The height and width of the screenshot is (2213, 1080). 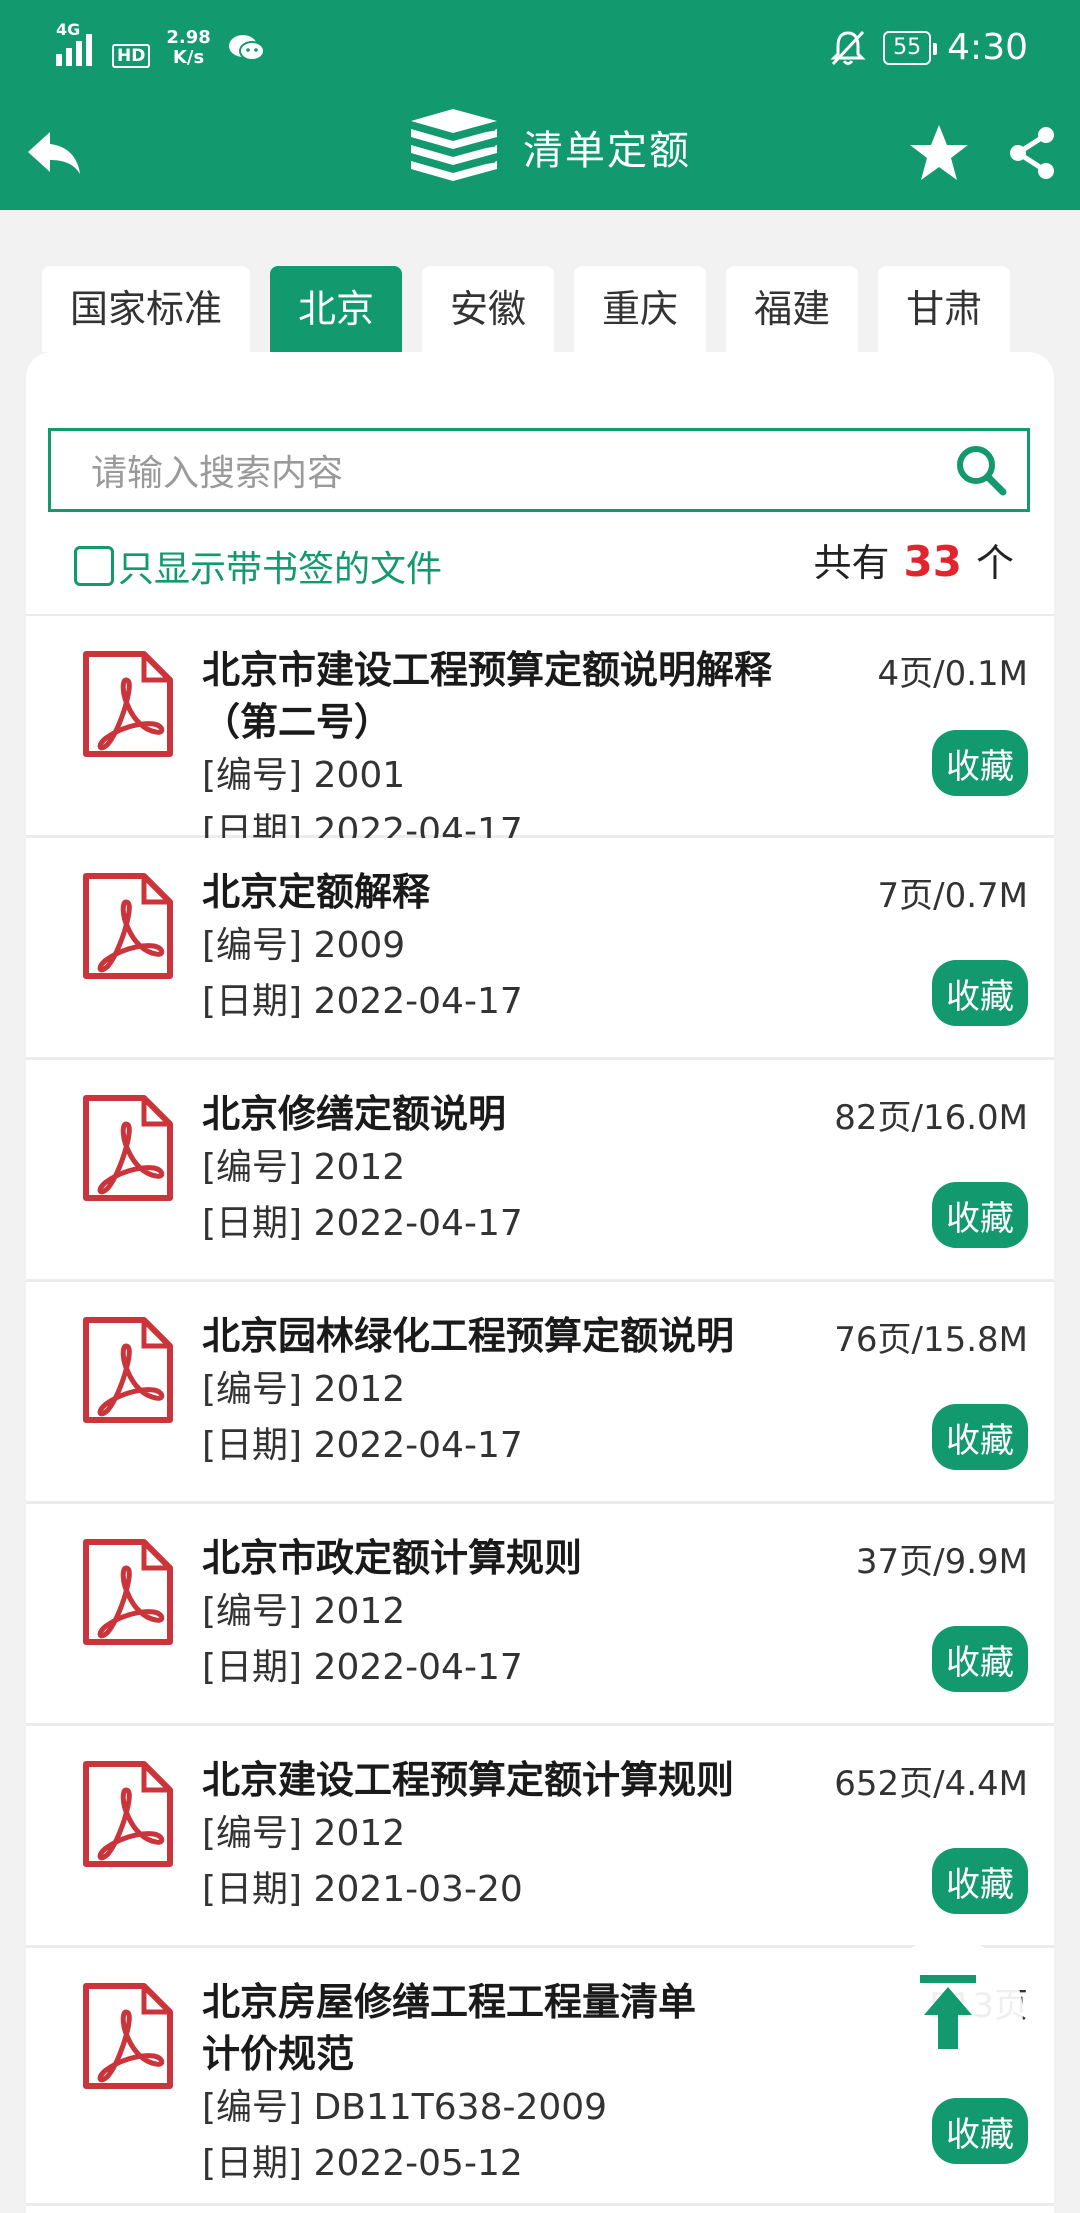 What do you see at coordinates (792, 309) in the screenshot?
I see `tab-region: 福建` at bounding box center [792, 309].